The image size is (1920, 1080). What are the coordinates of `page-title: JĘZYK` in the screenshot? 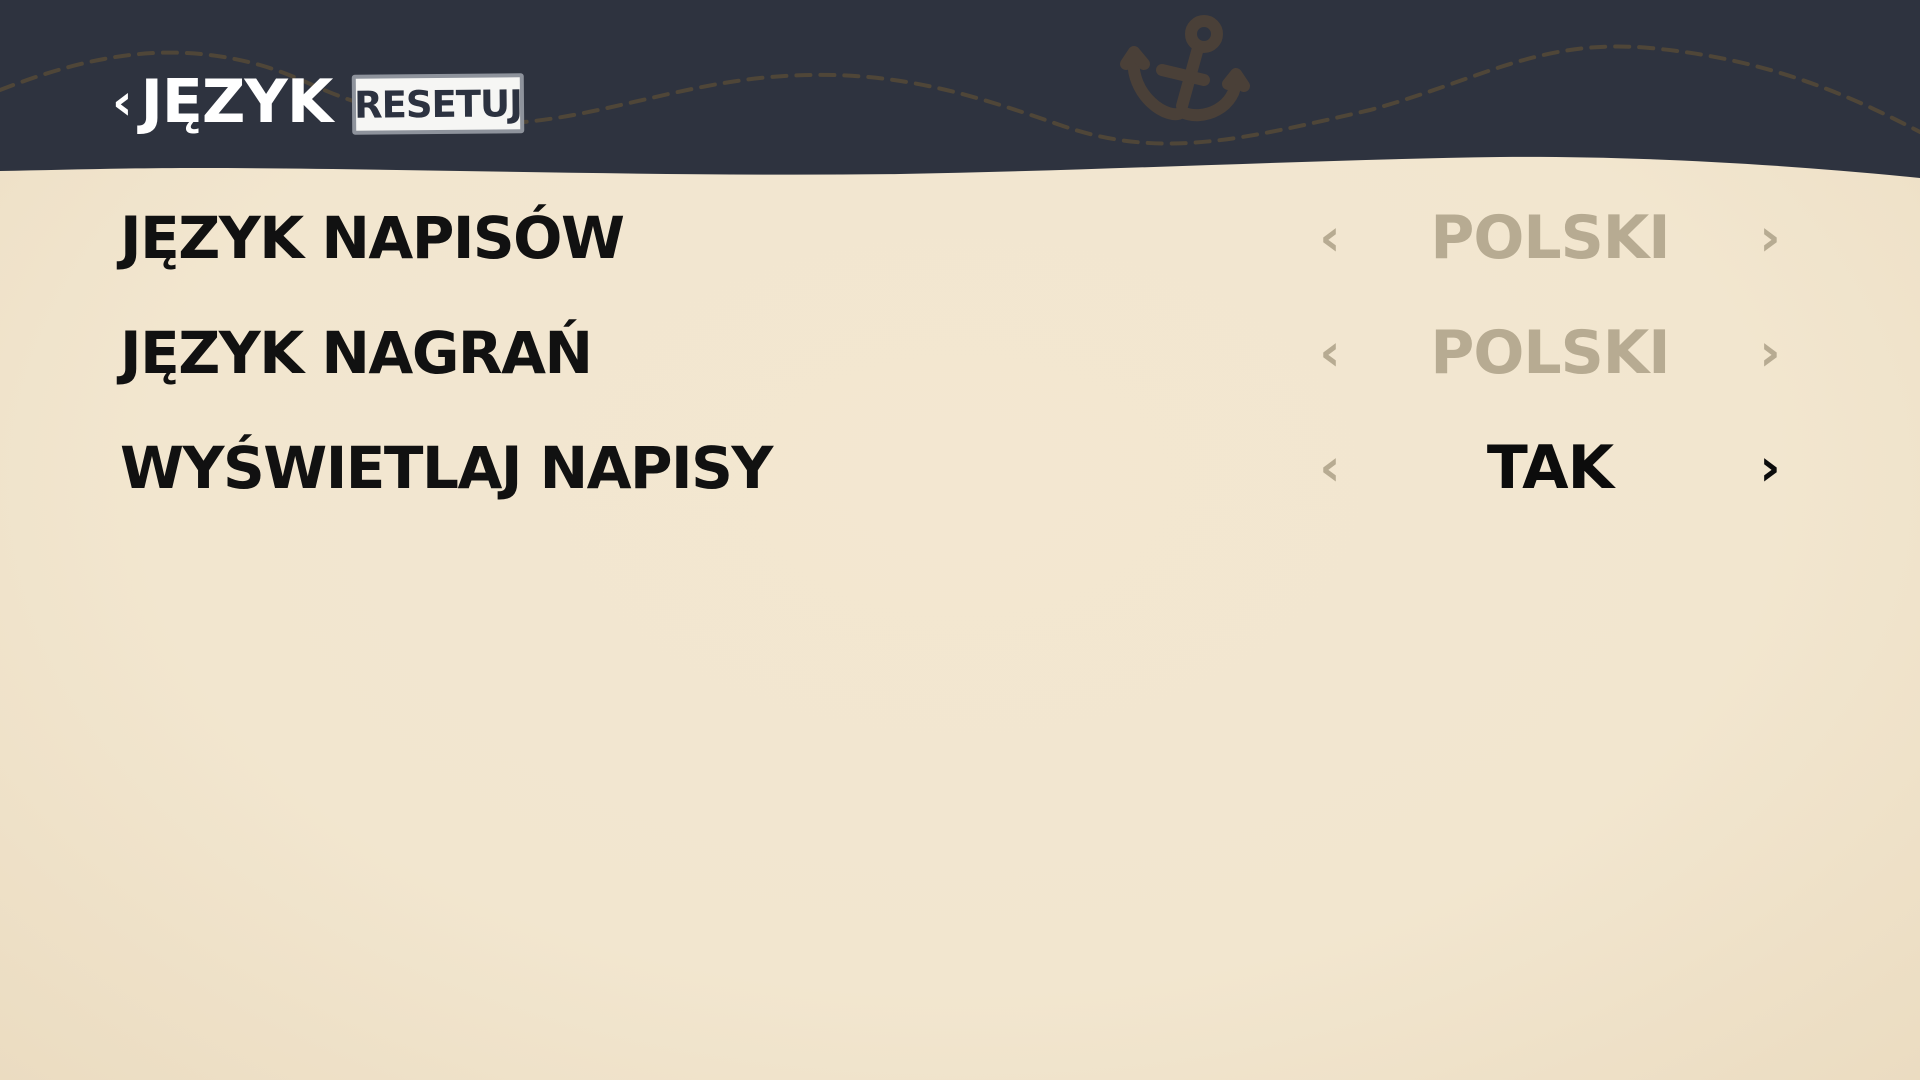 It's located at (237, 102).